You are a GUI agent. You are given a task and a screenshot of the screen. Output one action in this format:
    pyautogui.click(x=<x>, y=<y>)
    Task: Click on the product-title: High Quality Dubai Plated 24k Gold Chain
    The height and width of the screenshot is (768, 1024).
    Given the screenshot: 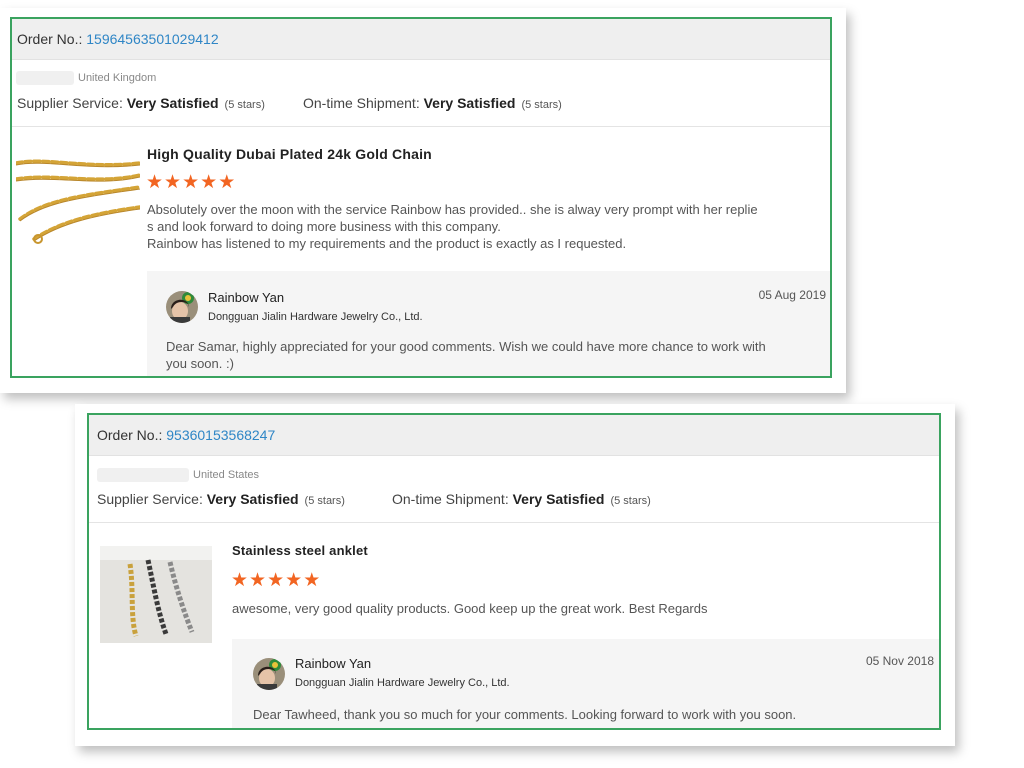 What is the action you would take?
    pyautogui.click(x=289, y=154)
    